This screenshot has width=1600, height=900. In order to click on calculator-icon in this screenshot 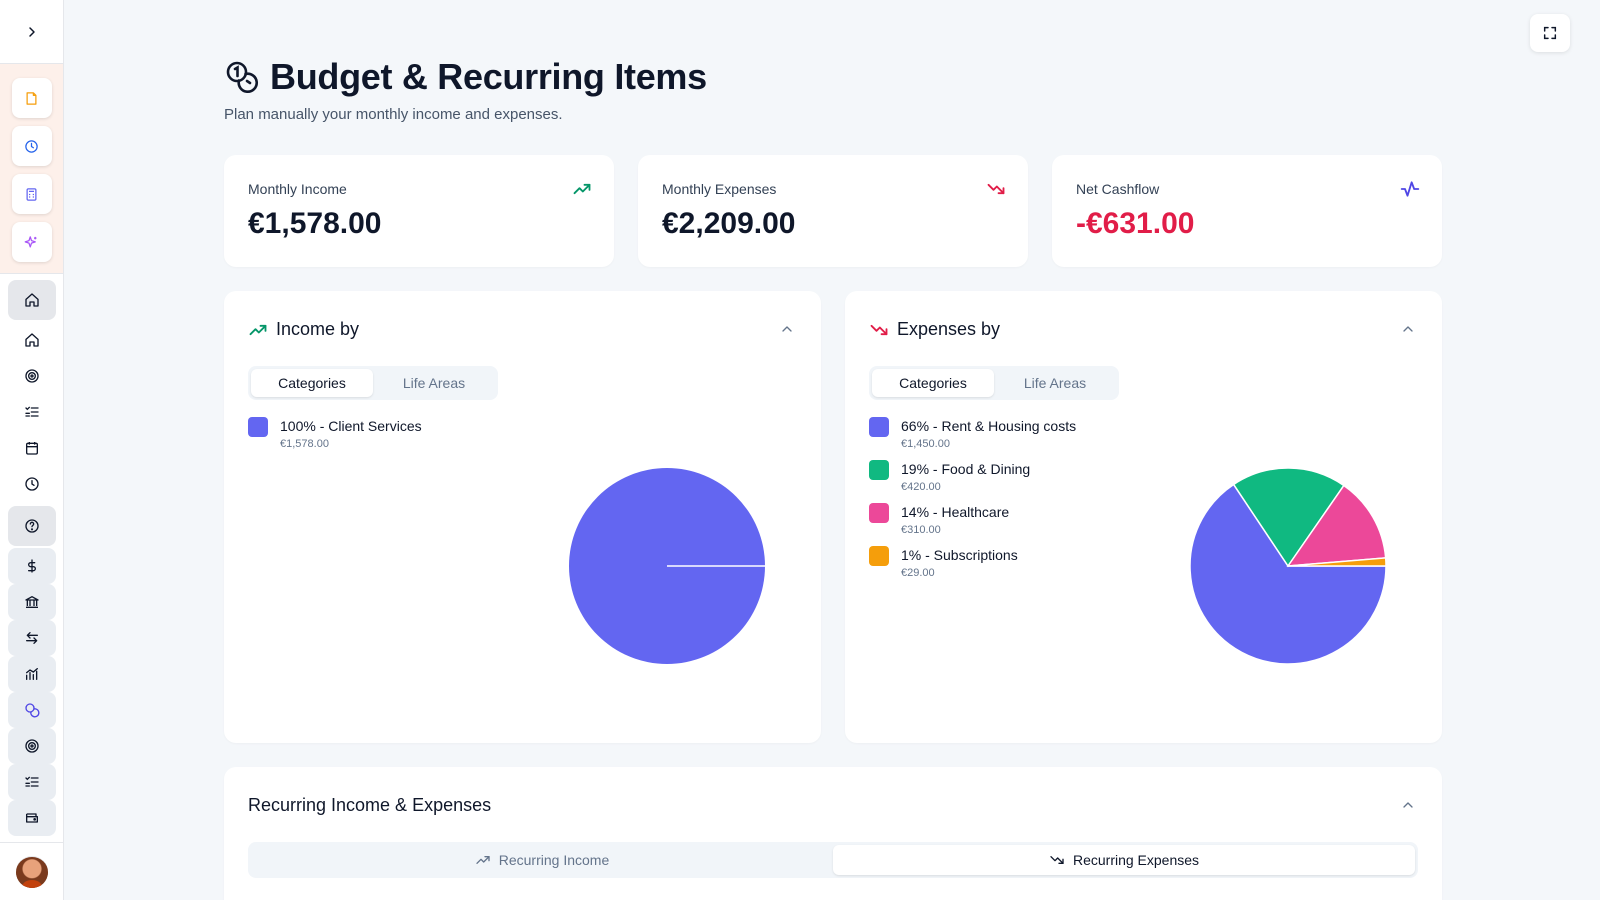, I will do `click(31, 194)`.